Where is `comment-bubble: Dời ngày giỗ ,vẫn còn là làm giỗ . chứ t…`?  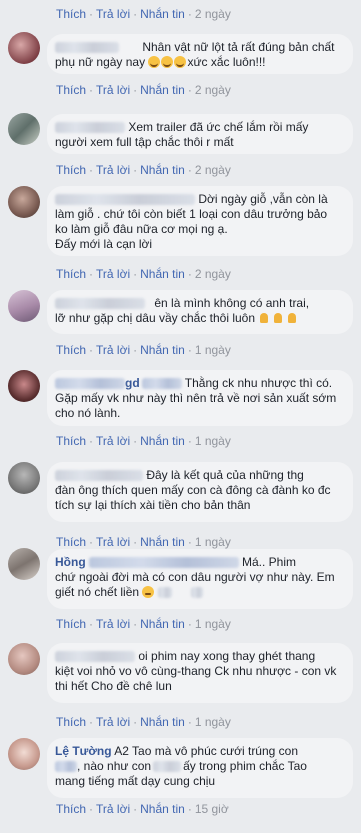
comment-bubble: Dời ngày giỗ ,vẫn còn là làm giỗ . chứ t… is located at coordinates (200, 221).